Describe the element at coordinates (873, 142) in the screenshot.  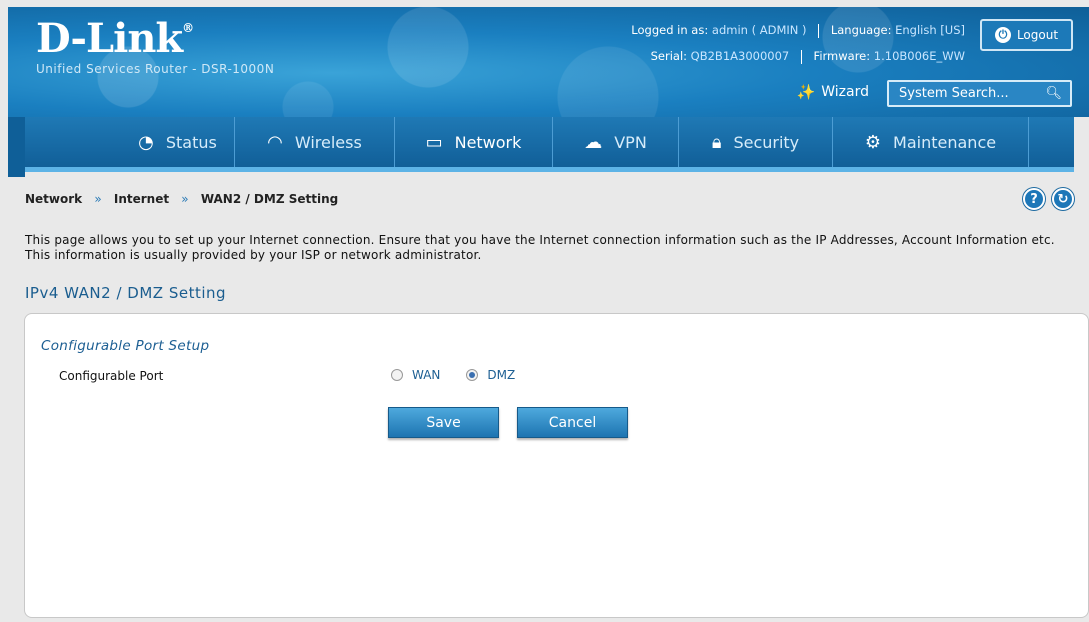
I see `gears-icon: ⚙` at that location.